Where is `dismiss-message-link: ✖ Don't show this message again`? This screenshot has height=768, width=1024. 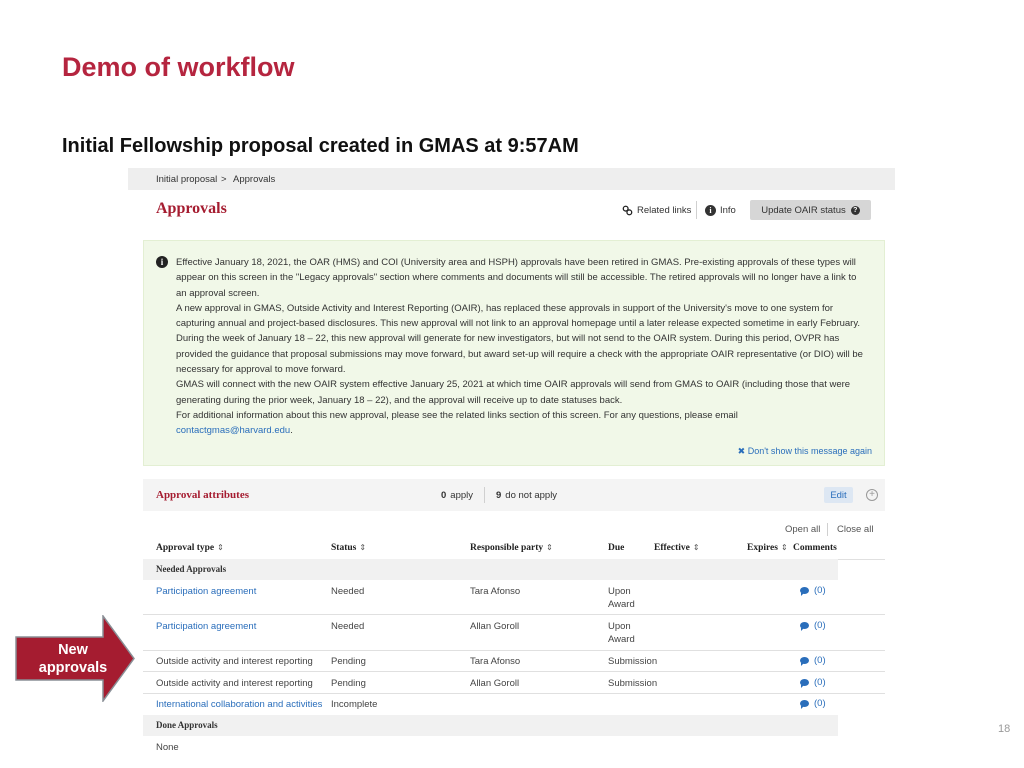 dismiss-message-link: ✖ Don't show this message again is located at coordinates (805, 451).